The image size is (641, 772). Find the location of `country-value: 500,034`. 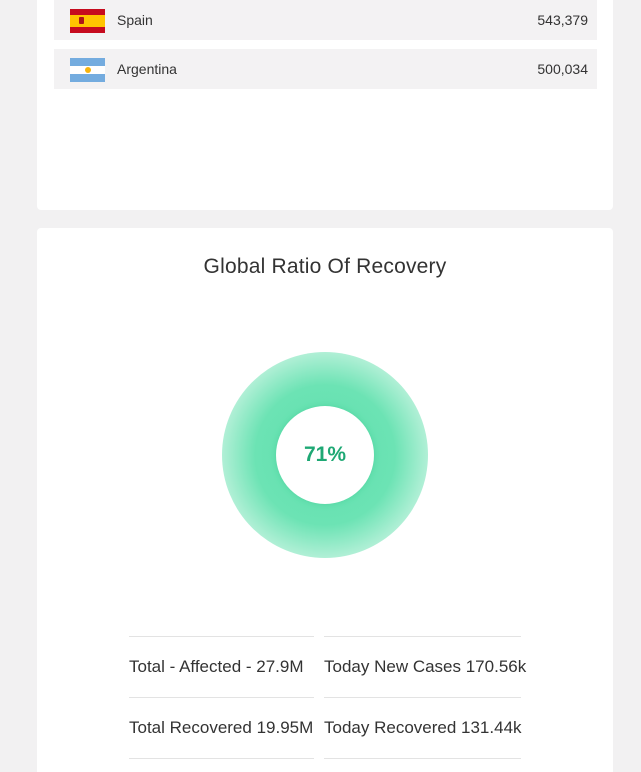

country-value: 500,034 is located at coordinates (562, 69).